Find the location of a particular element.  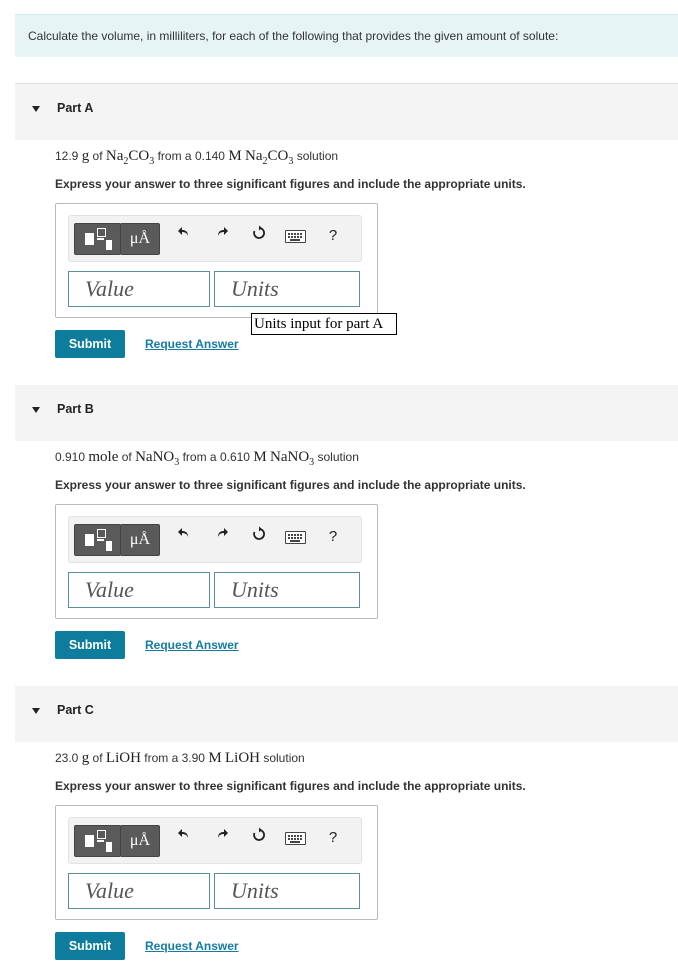

solute-formula: Na2CO3 is located at coordinates (130, 157).